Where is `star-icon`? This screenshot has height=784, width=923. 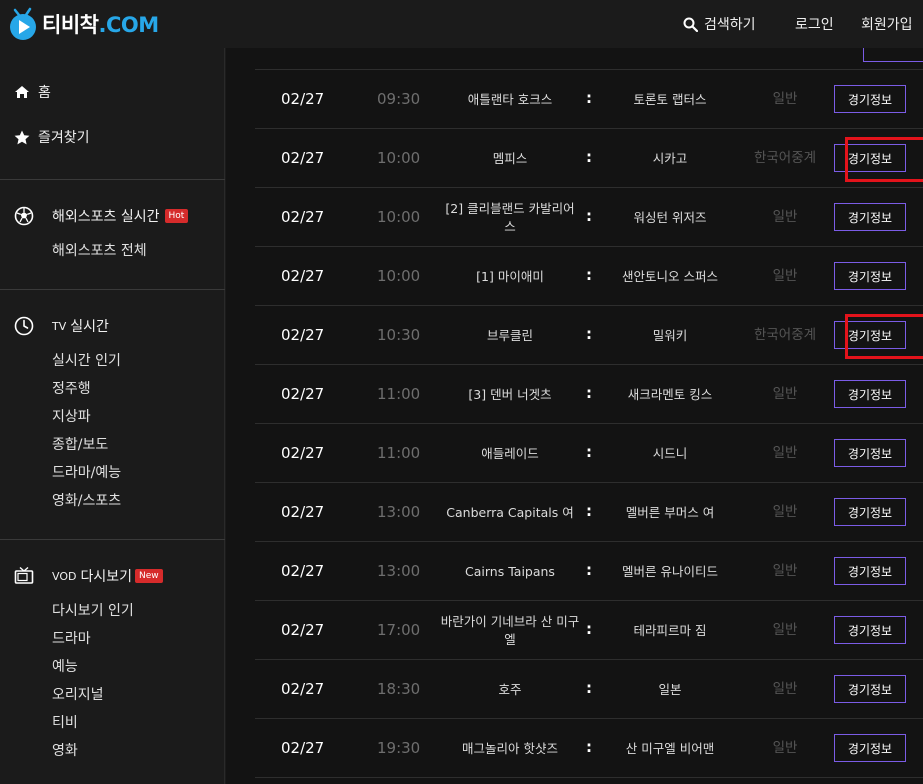
star-icon is located at coordinates (22, 137).